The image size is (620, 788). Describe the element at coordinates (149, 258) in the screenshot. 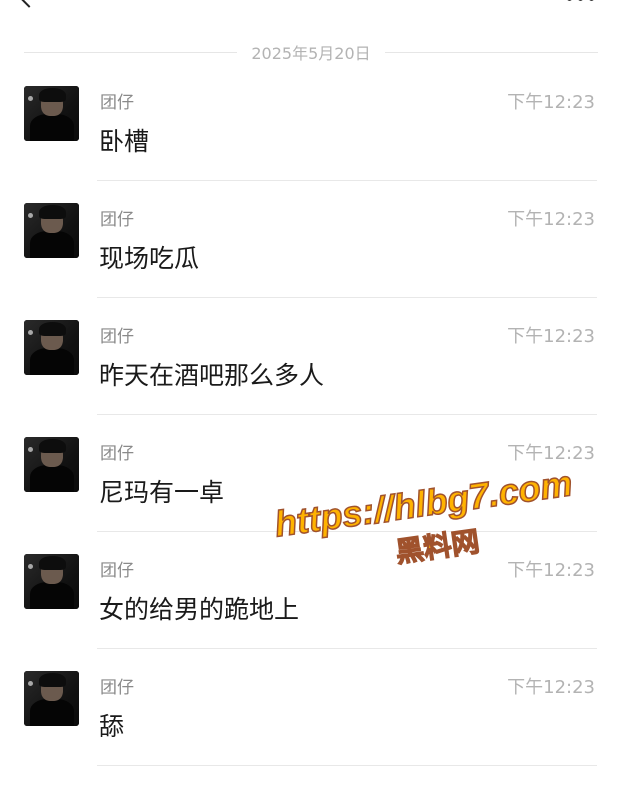

I see `message-text: 现场吃瓜` at that location.